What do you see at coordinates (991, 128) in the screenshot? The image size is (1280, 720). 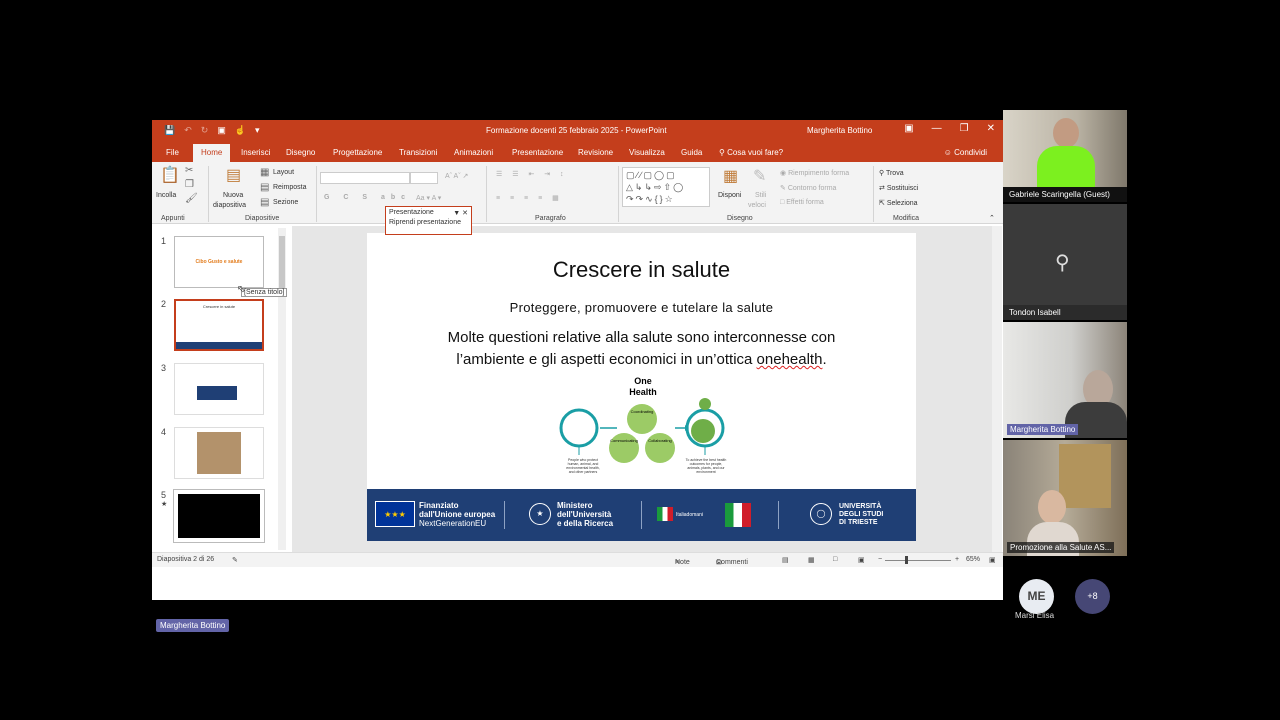 I see `close-icon: ✕` at bounding box center [991, 128].